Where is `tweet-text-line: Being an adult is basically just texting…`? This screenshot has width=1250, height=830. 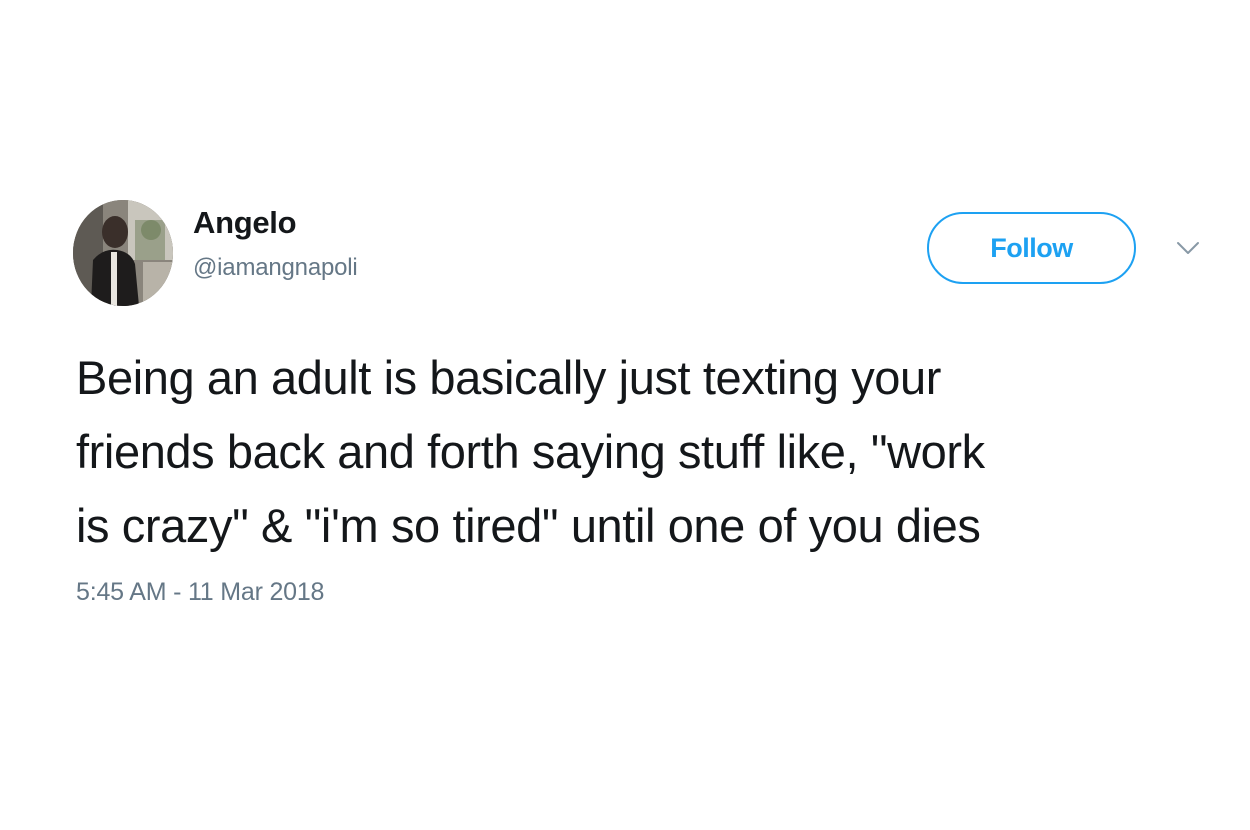 tweet-text-line: Being an adult is basically just texting… is located at coordinates (509, 377).